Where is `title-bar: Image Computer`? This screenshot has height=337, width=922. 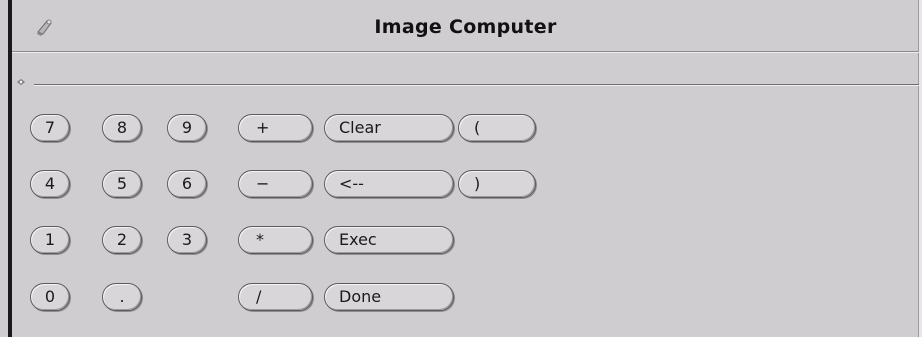
title-bar: Image Computer is located at coordinates (465, 25).